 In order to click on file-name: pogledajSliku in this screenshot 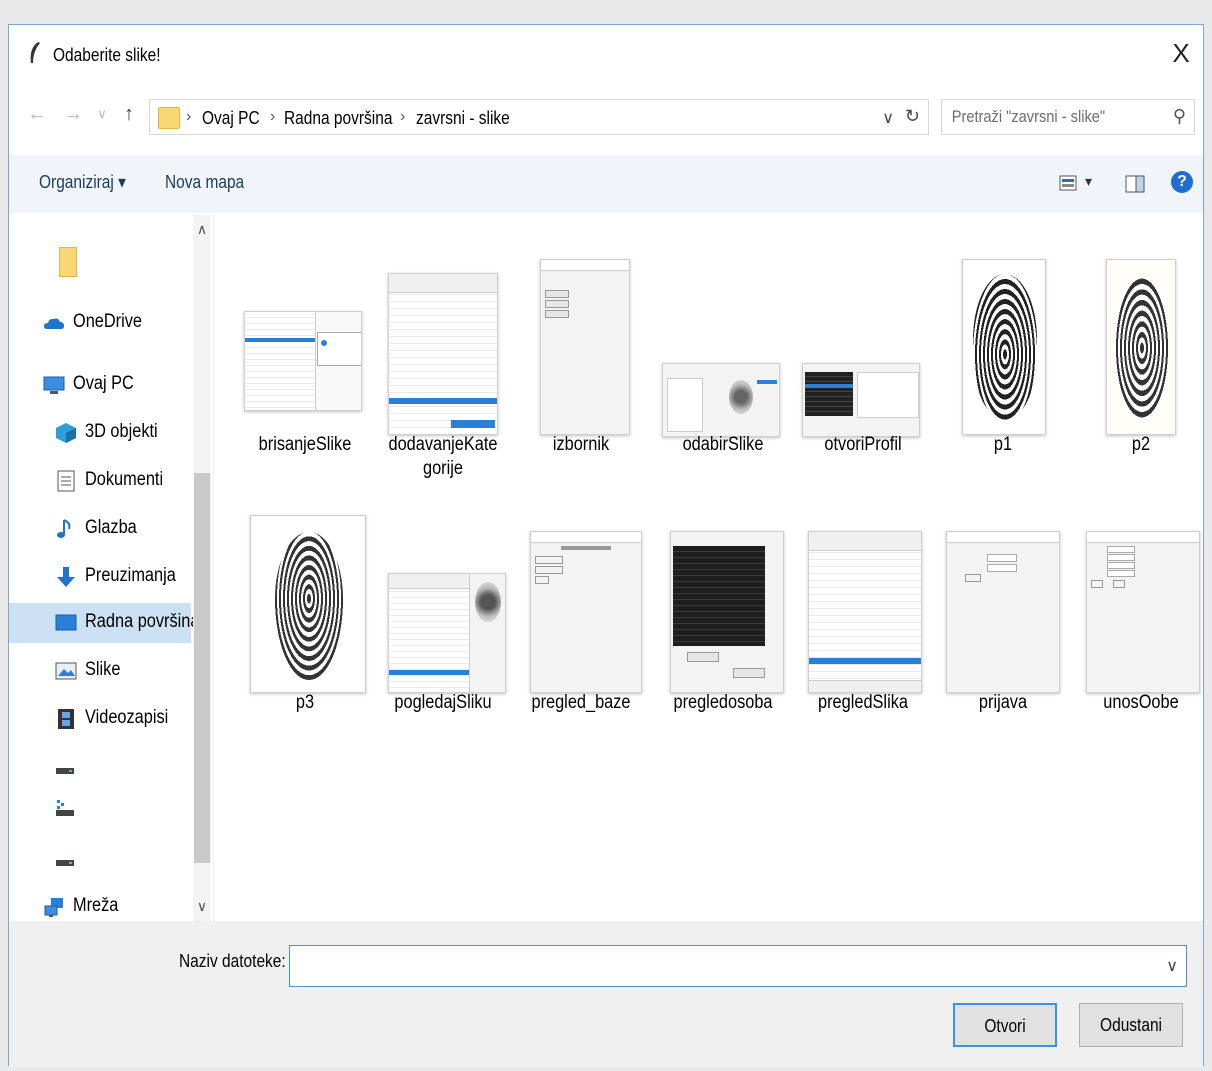, I will do `click(443, 702)`.